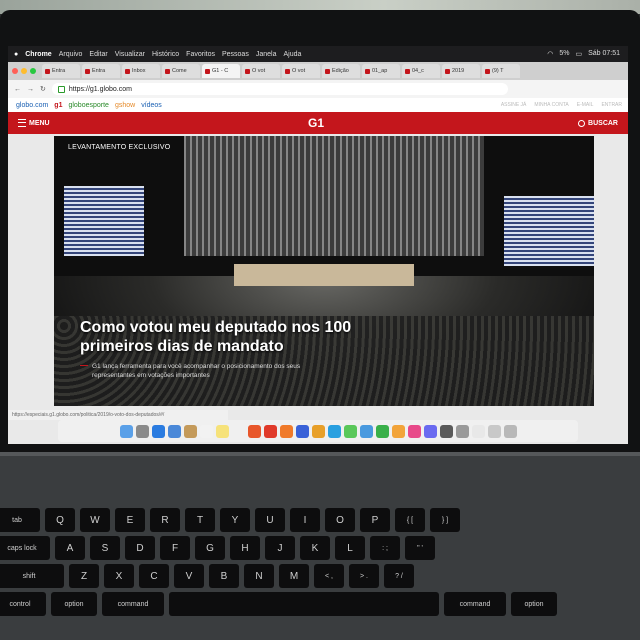 The height and width of the screenshot is (640, 640). Describe the element at coordinates (200, 54) in the screenshot. I see `menubar-item-favoritos: Favoritos` at that location.